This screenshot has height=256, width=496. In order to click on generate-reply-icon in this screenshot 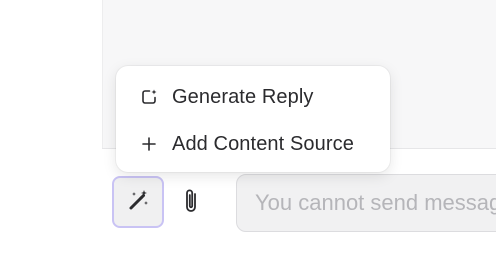, I will do `click(149, 97)`.